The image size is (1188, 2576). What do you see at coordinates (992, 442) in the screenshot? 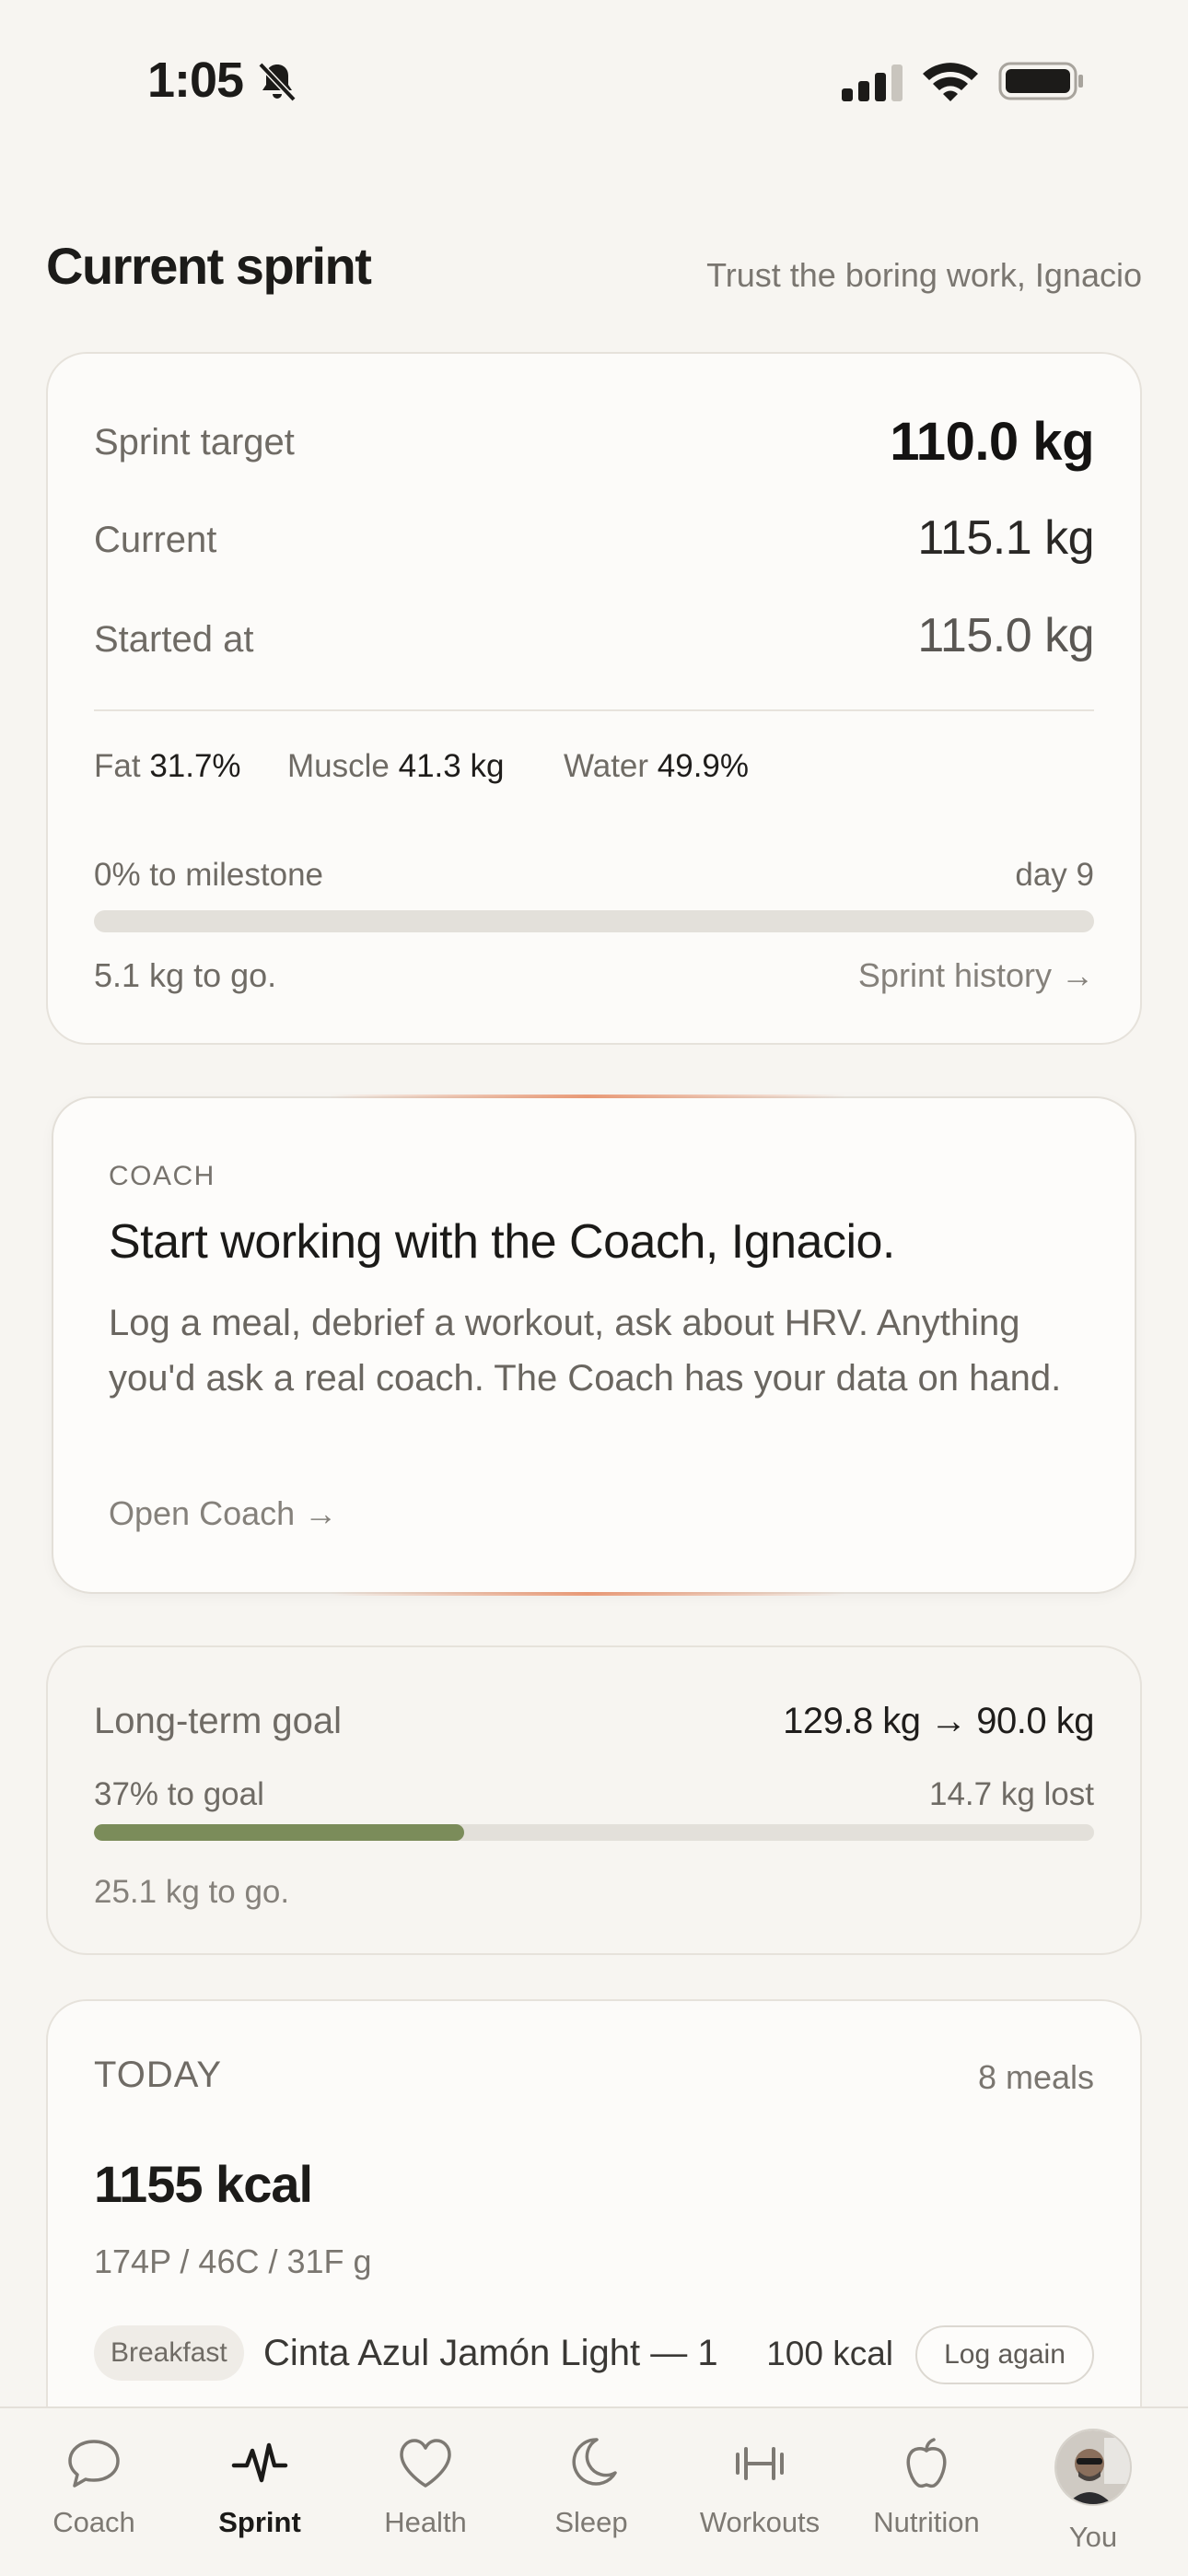
I see `sprint-target-value: 110.0 kg` at bounding box center [992, 442].